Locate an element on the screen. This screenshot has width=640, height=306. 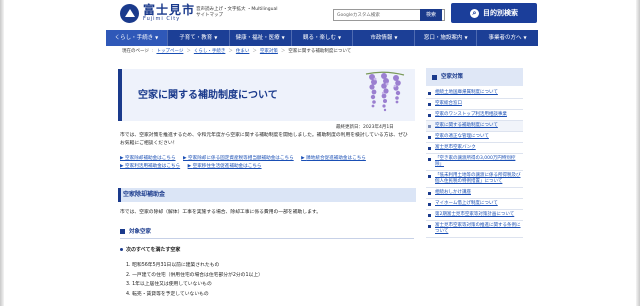
breadcrumb-link: 空家対策 is located at coordinates (269, 51).